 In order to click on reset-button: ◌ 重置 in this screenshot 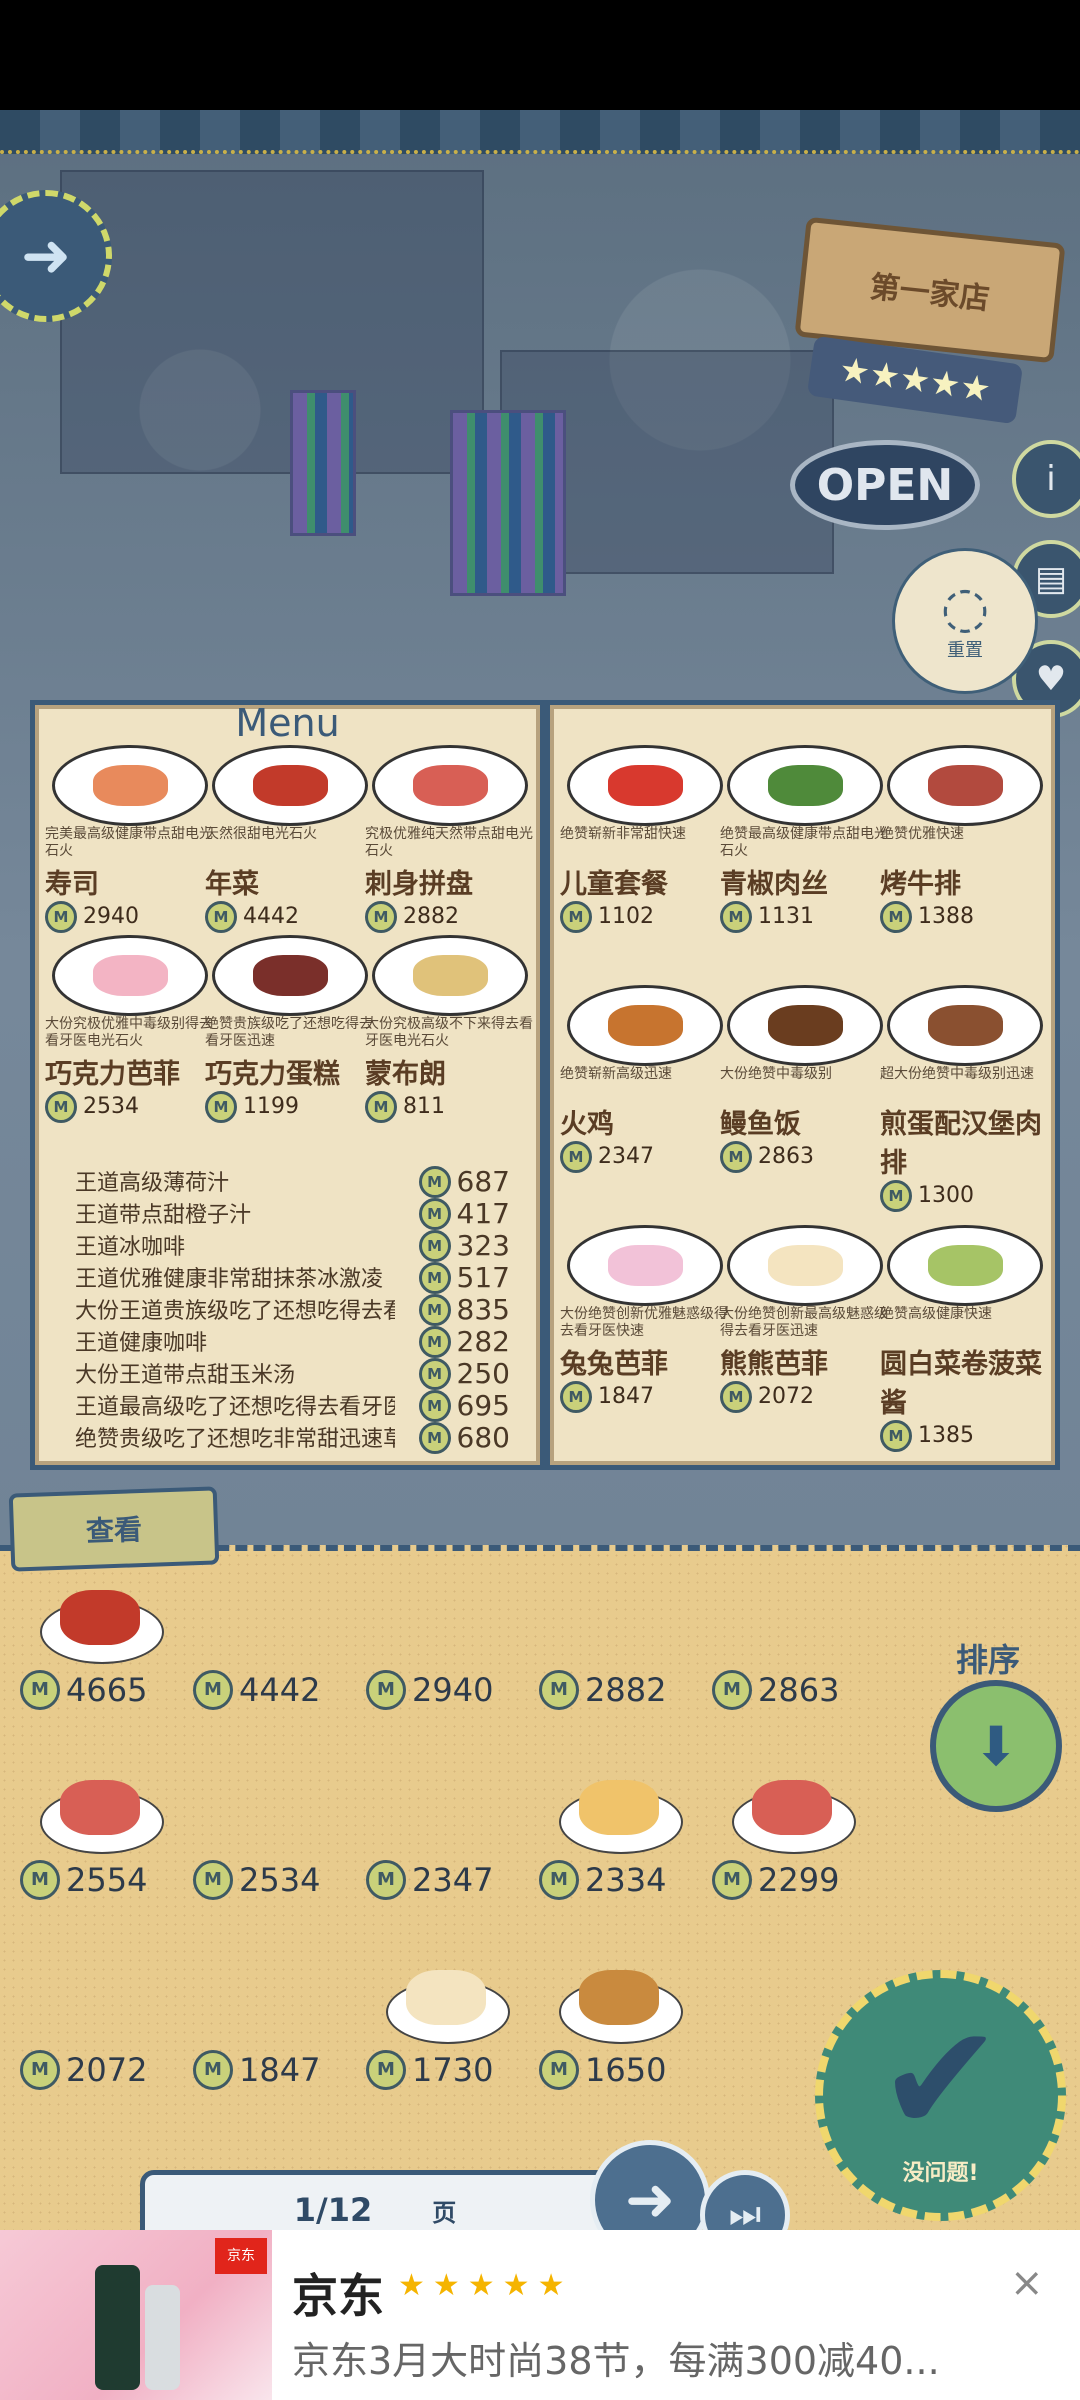, I will do `click(965, 621)`.